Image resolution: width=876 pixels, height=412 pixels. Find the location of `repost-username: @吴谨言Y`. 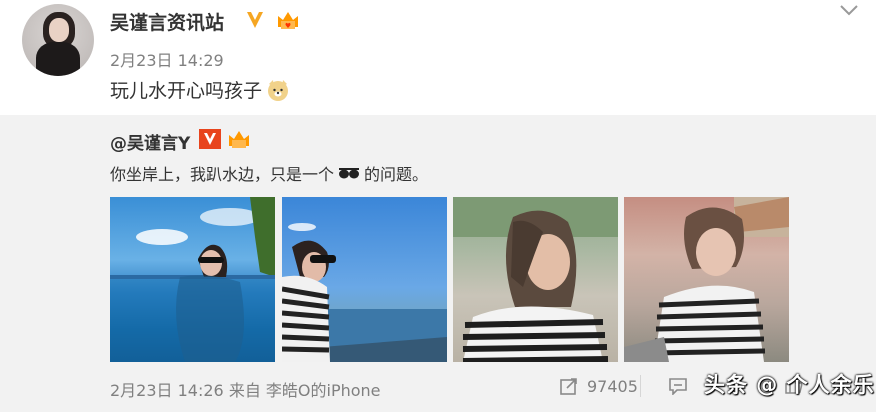

repost-username: @吴谨言Y is located at coordinates (150, 141).